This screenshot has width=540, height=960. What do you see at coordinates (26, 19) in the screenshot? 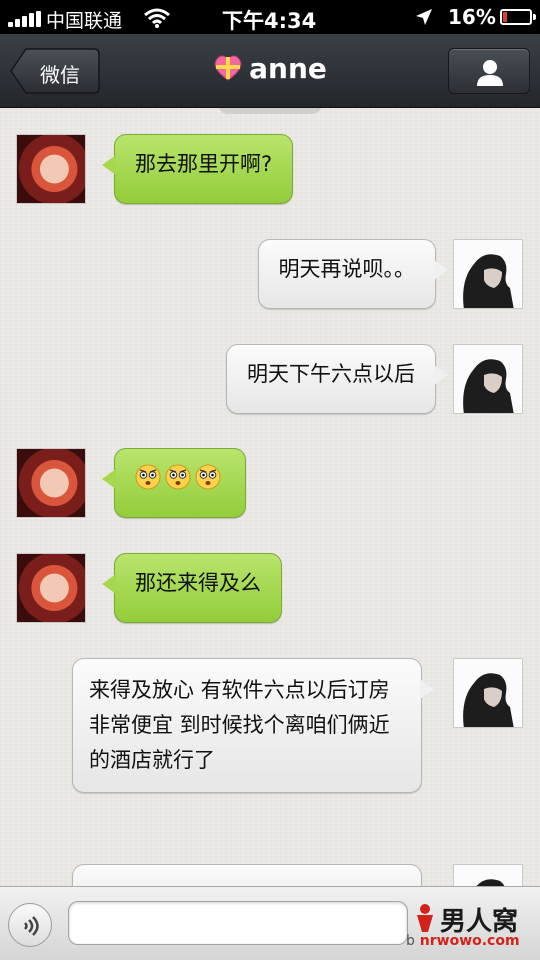
I see `signal-strength-icon` at bounding box center [26, 19].